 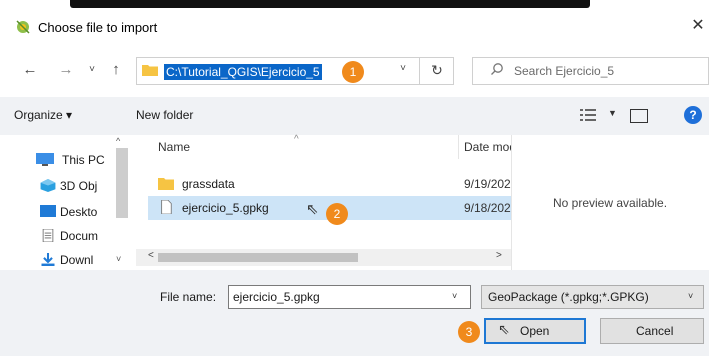 What do you see at coordinates (296, 139) in the screenshot?
I see `sort-indicator-icon: ^` at bounding box center [296, 139].